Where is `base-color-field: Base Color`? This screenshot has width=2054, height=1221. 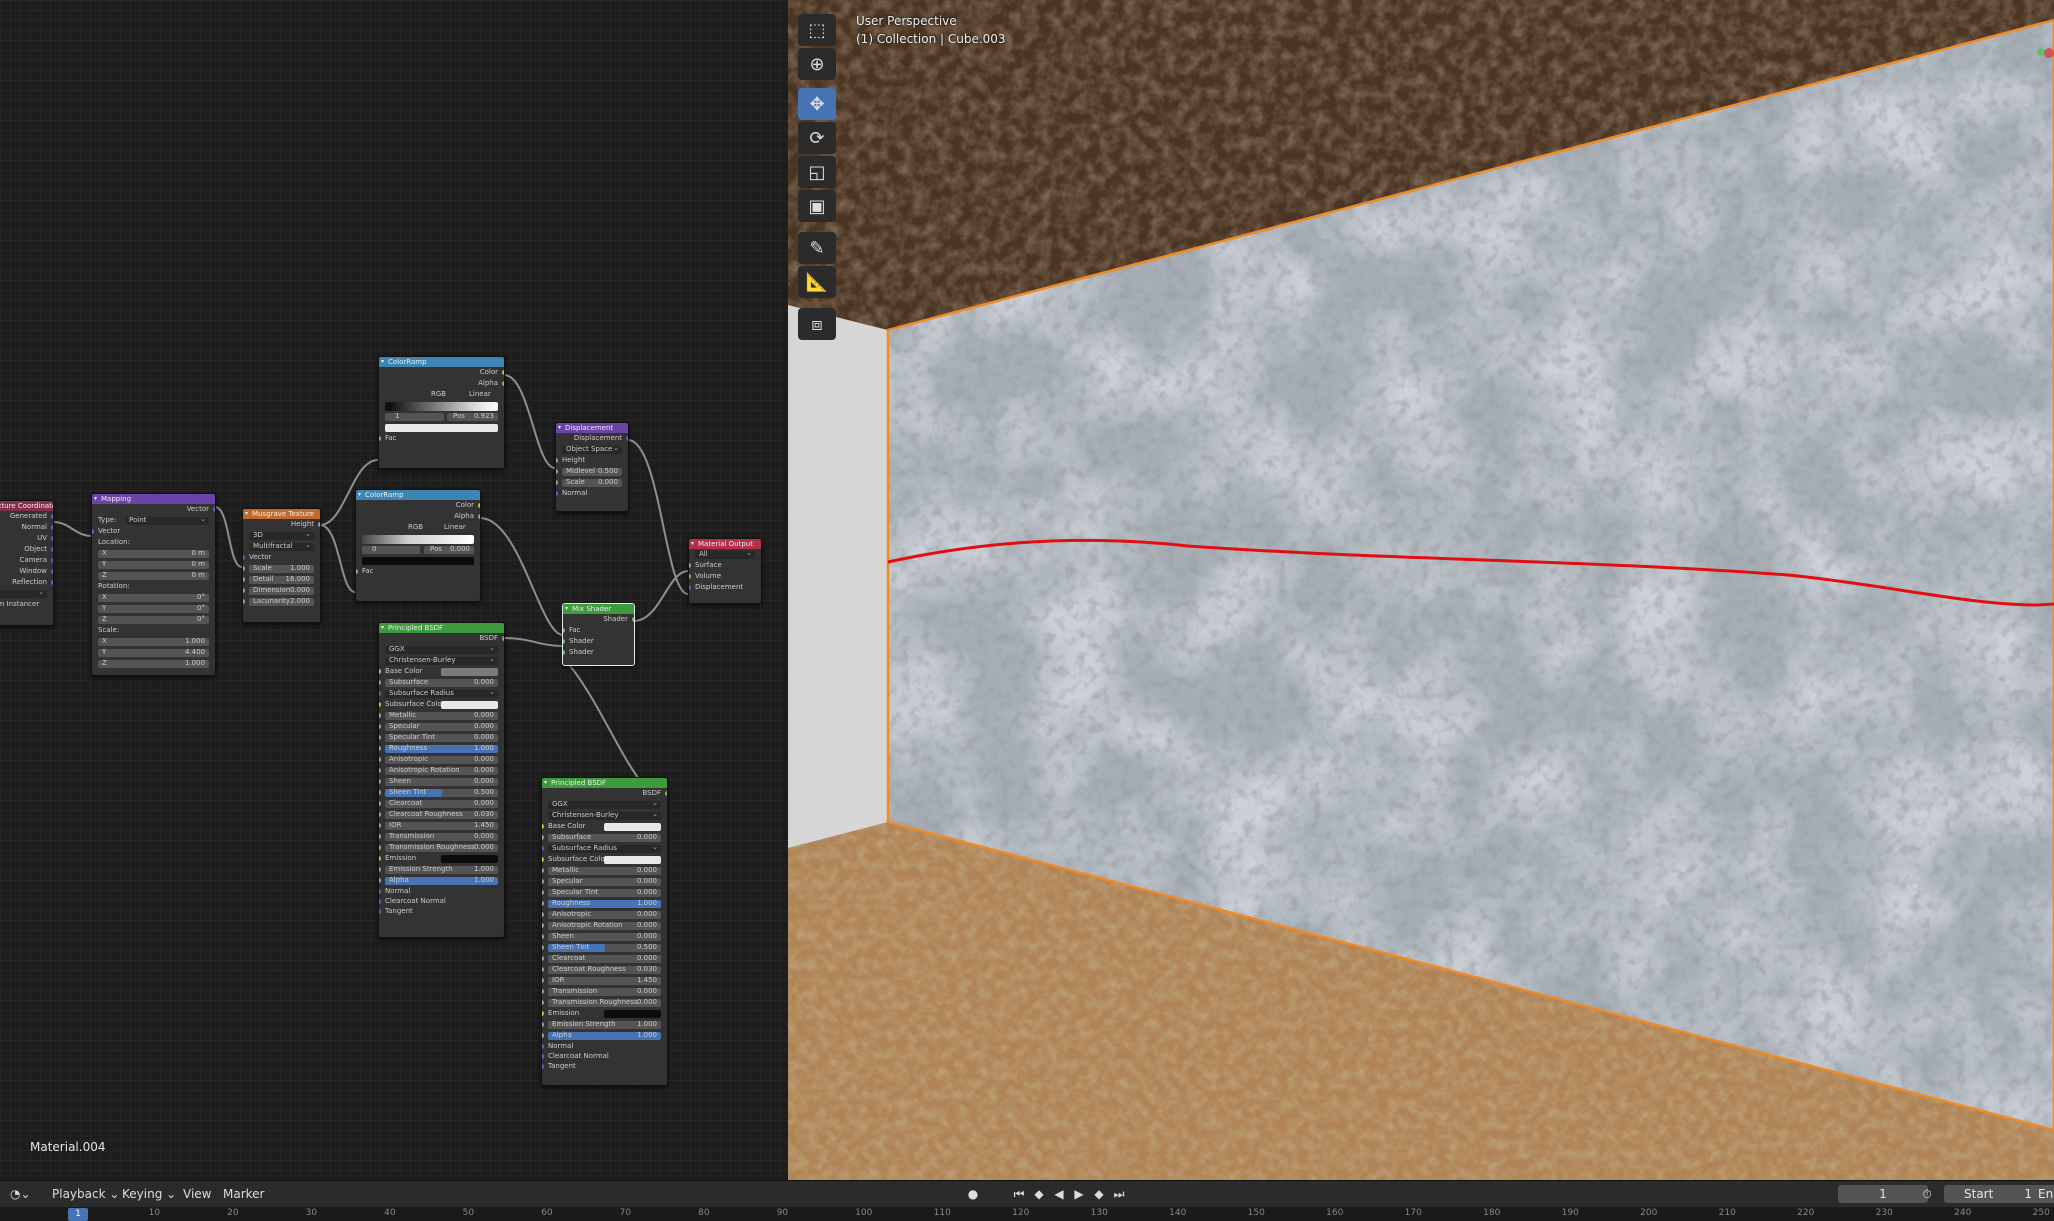 base-color-field: Base Color is located at coordinates (604, 826).